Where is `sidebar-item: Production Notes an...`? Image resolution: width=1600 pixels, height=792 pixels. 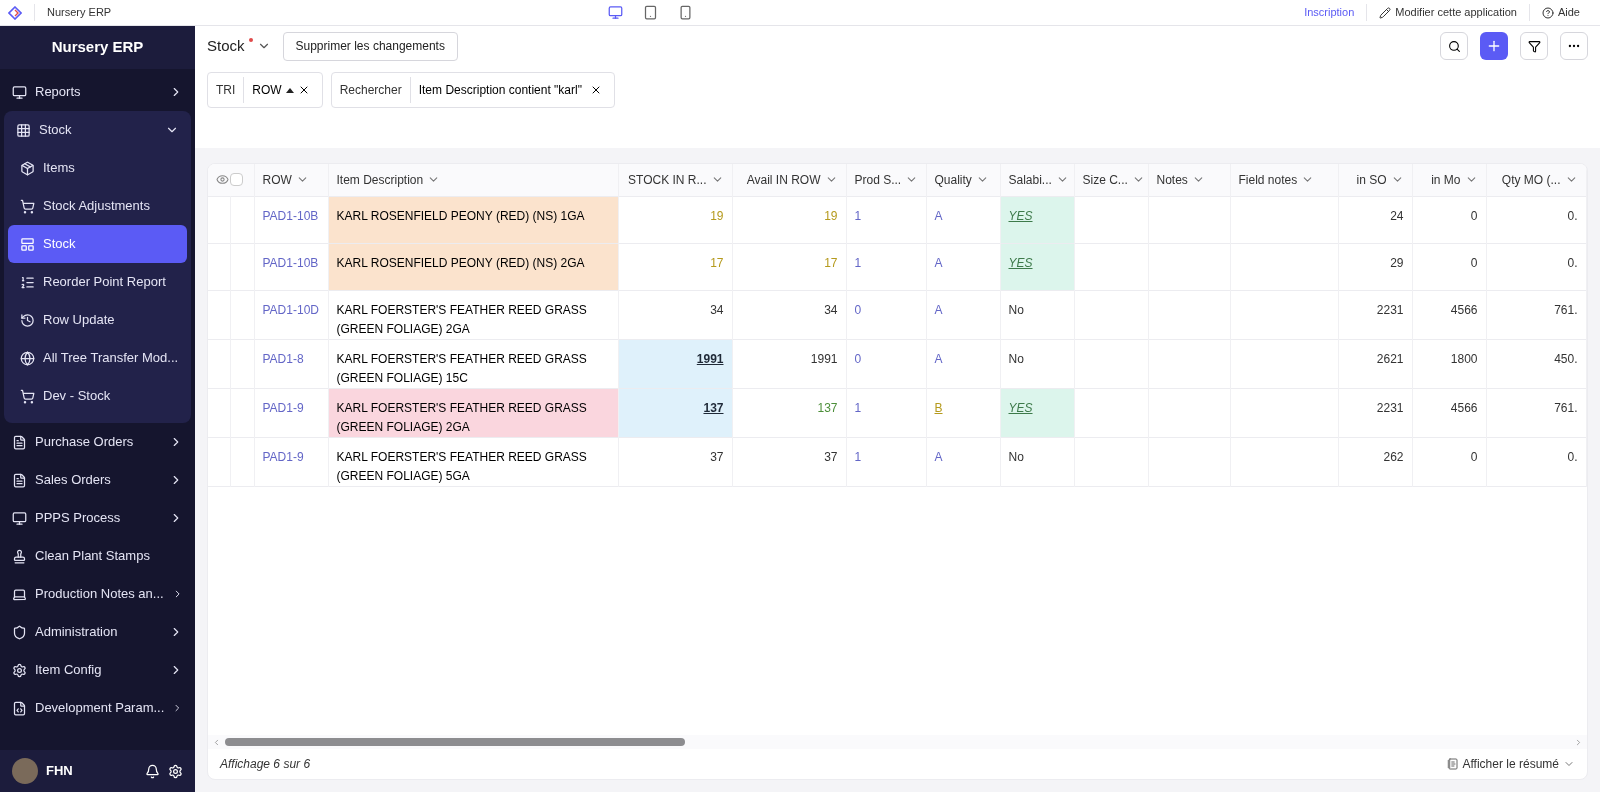
sidebar-item: Production Notes an... is located at coordinates (97, 594).